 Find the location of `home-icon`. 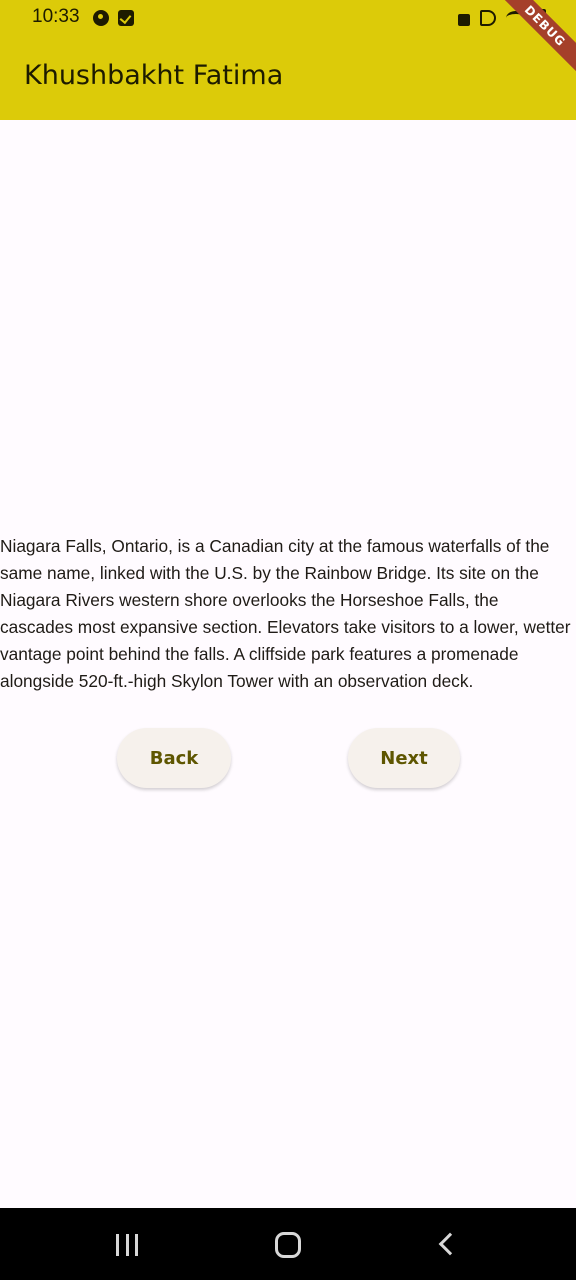

home-icon is located at coordinates (288, 1245).